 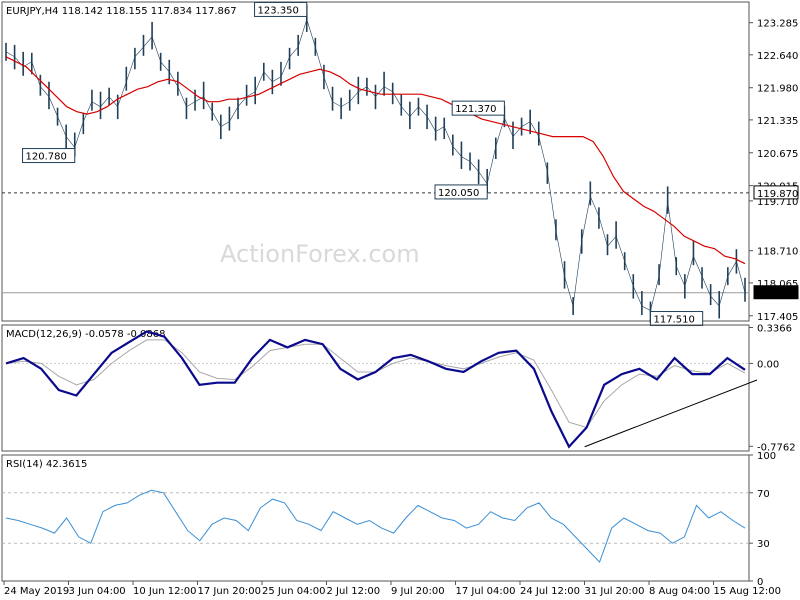 I want to click on annotation-117.510: 117.510, so click(x=673, y=320).